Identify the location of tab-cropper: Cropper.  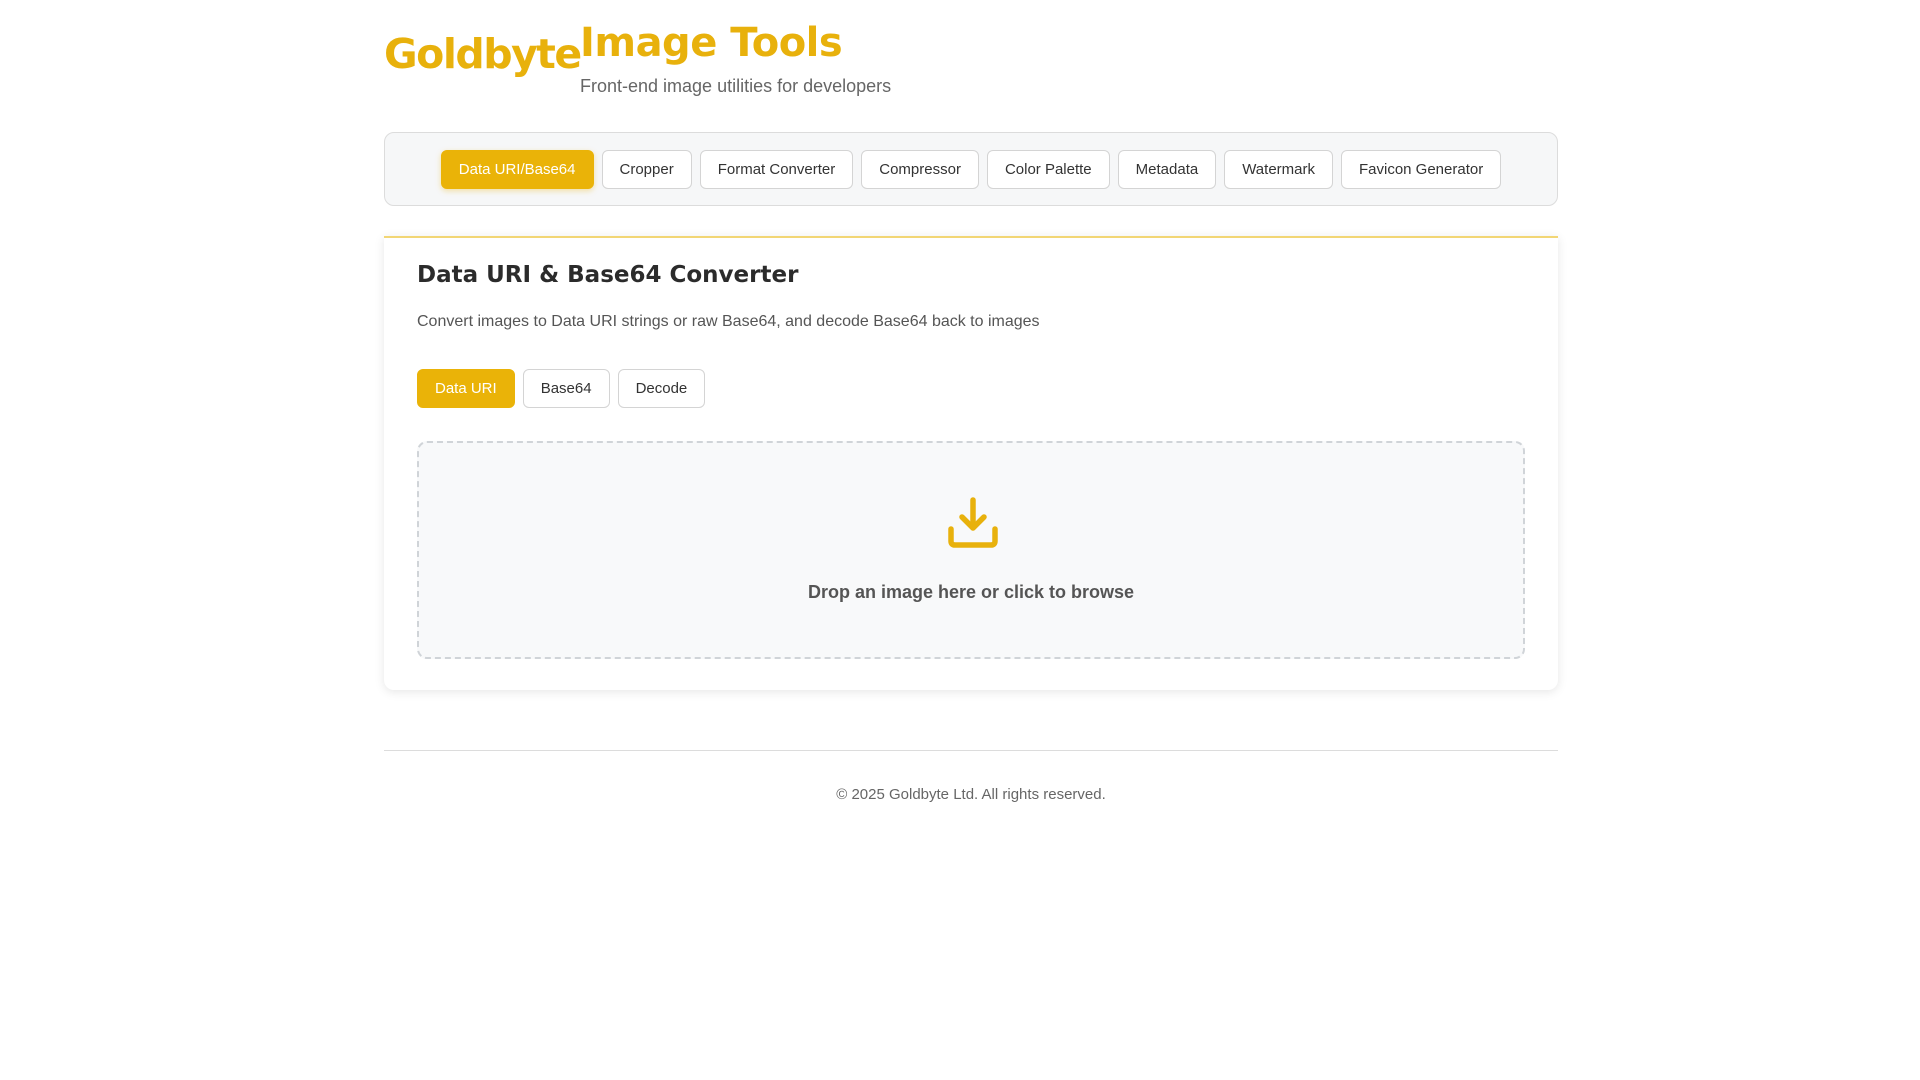
(646, 169).